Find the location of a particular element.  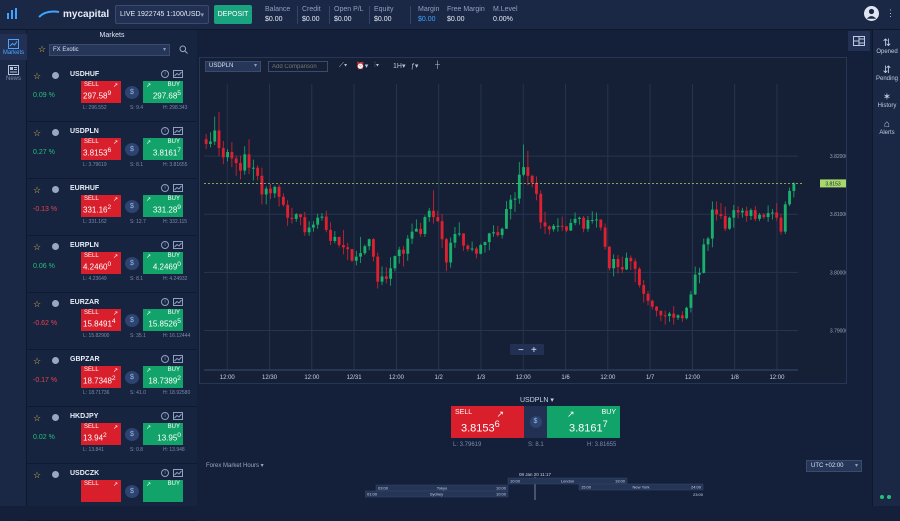

sell-button: SELL ↗ 297.589 is located at coordinates (101, 92).